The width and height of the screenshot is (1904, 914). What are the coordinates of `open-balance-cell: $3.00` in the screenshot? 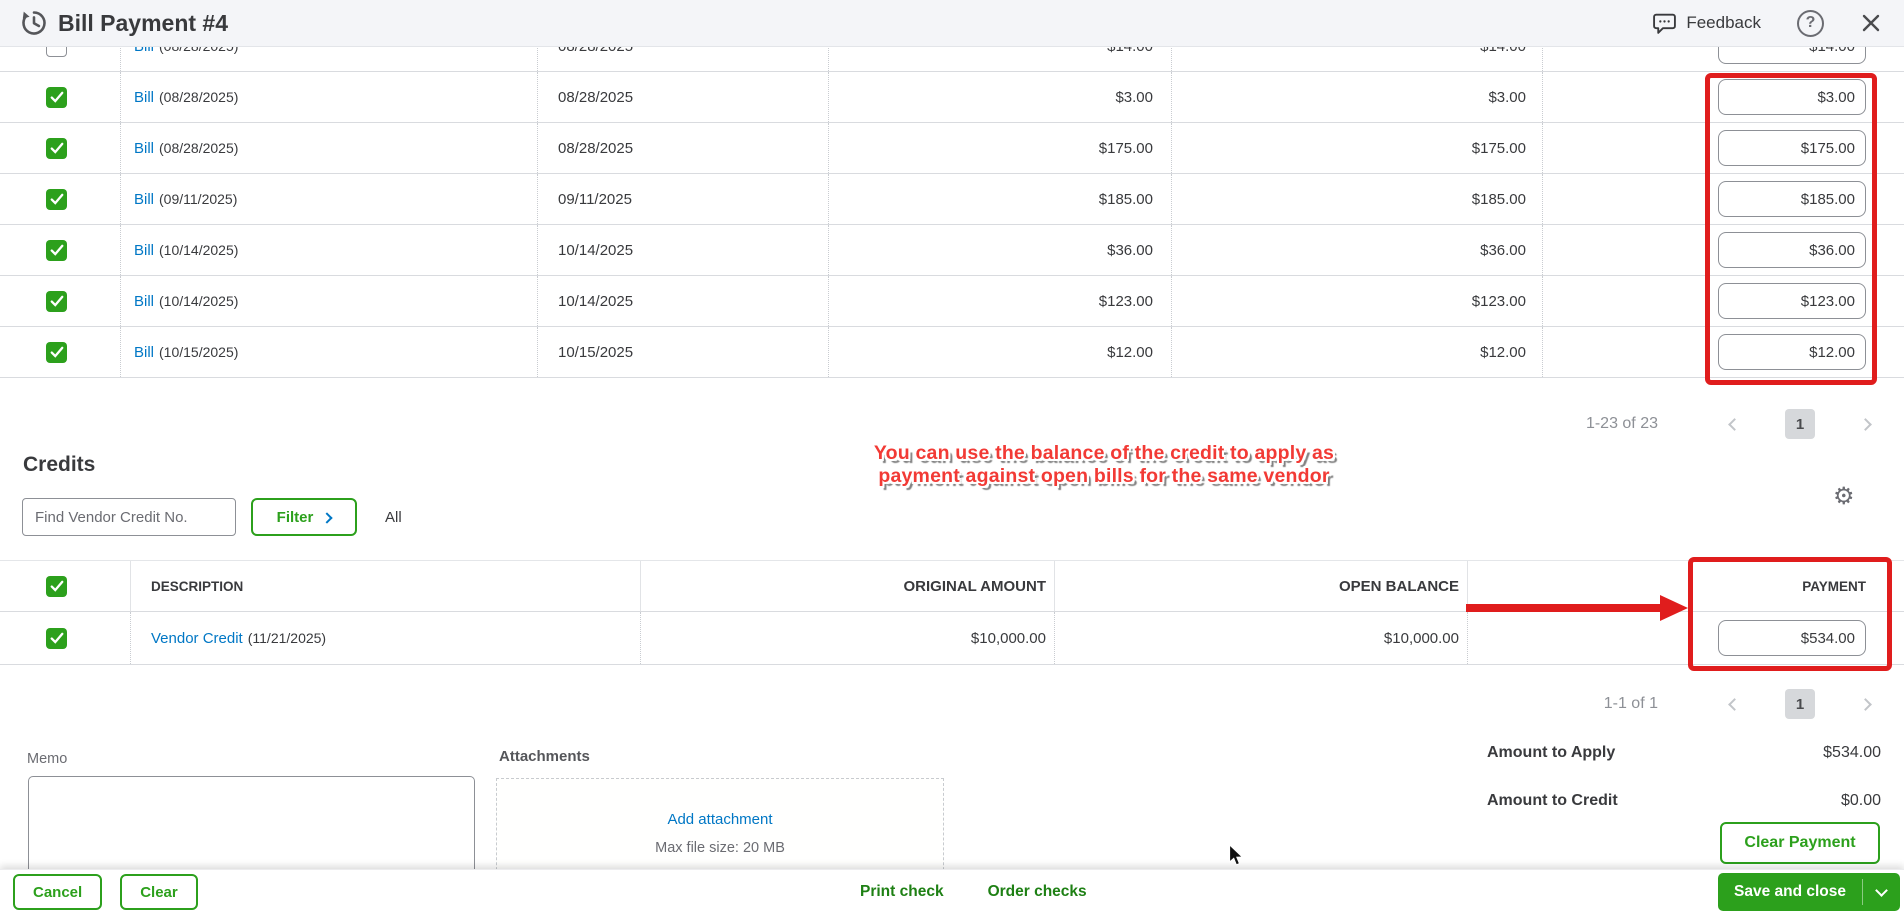 It's located at (1356, 97).